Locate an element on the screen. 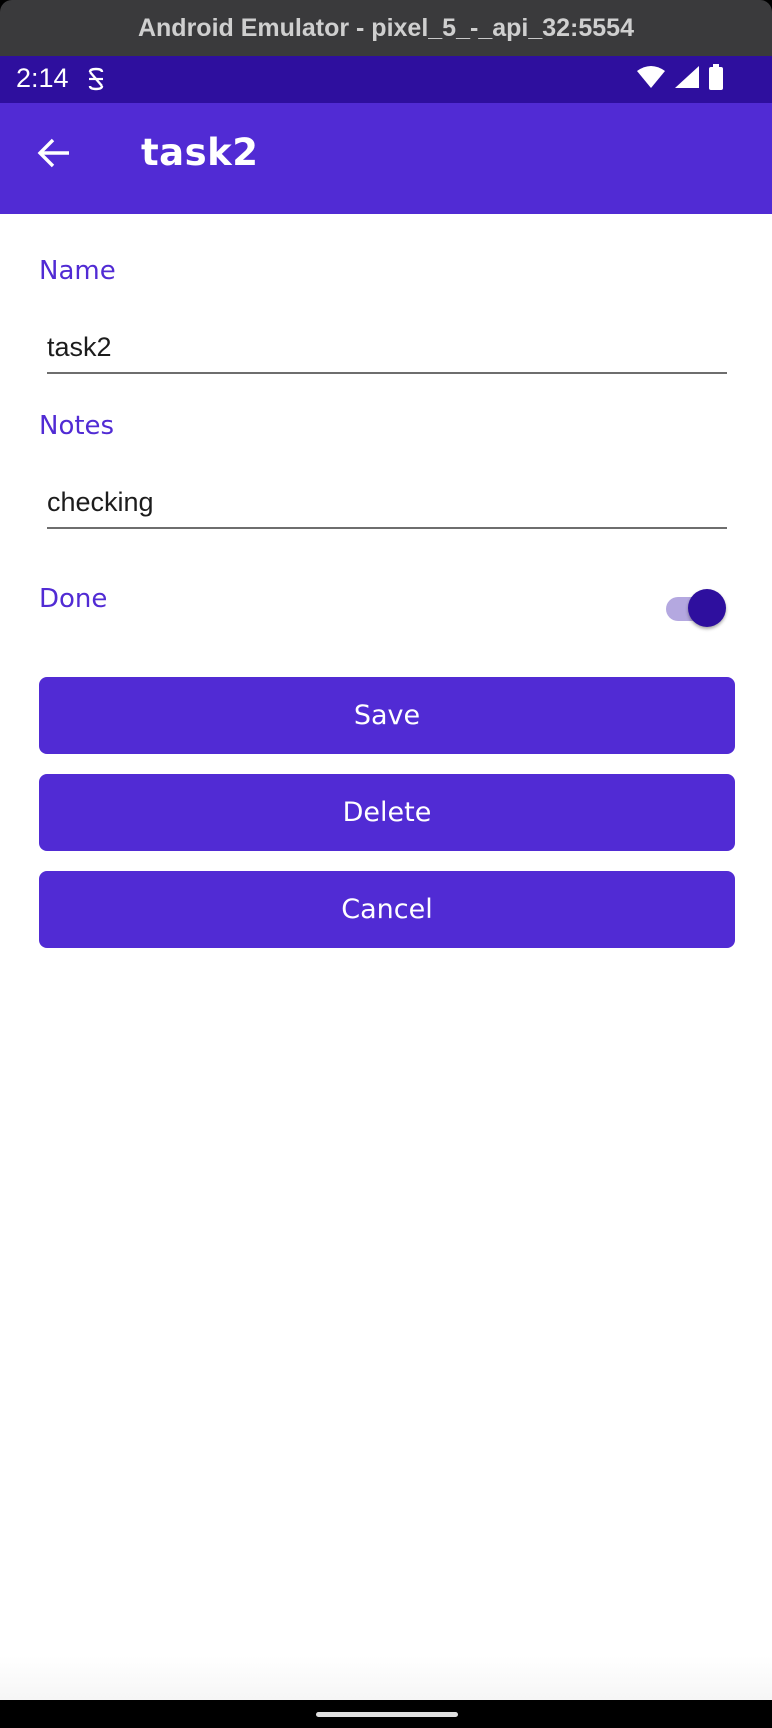  switch-thumb is located at coordinates (707, 608).